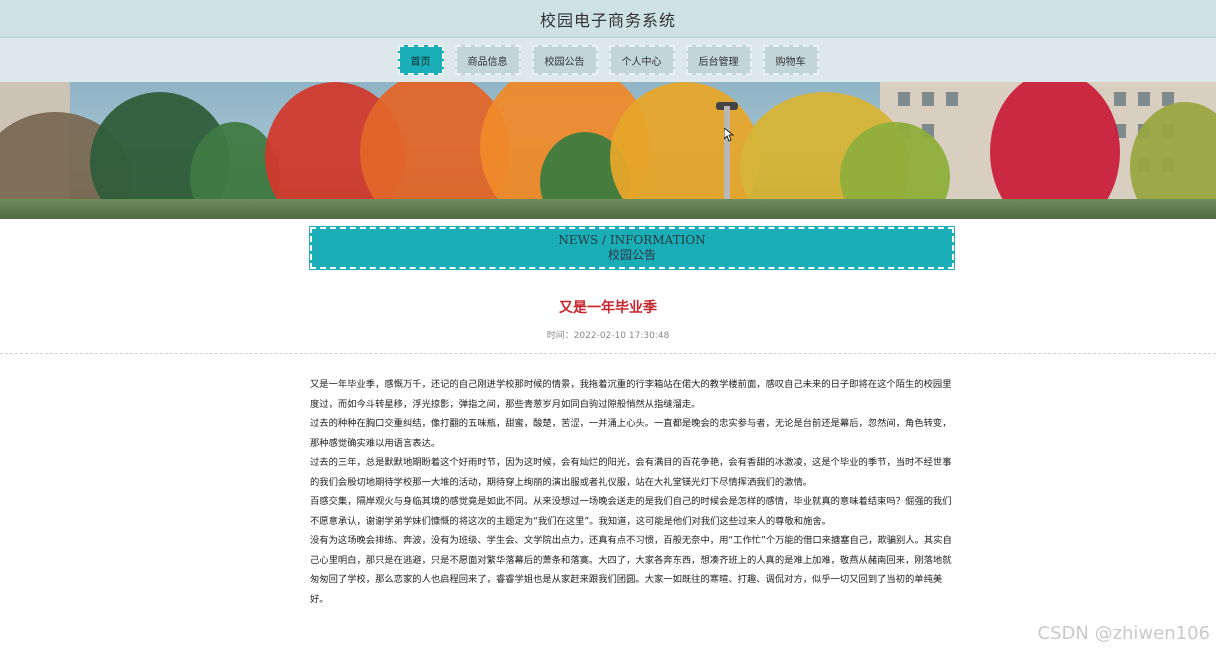 The image size is (1216, 655). I want to click on site-header: 校园电子商务系统, so click(608, 19).